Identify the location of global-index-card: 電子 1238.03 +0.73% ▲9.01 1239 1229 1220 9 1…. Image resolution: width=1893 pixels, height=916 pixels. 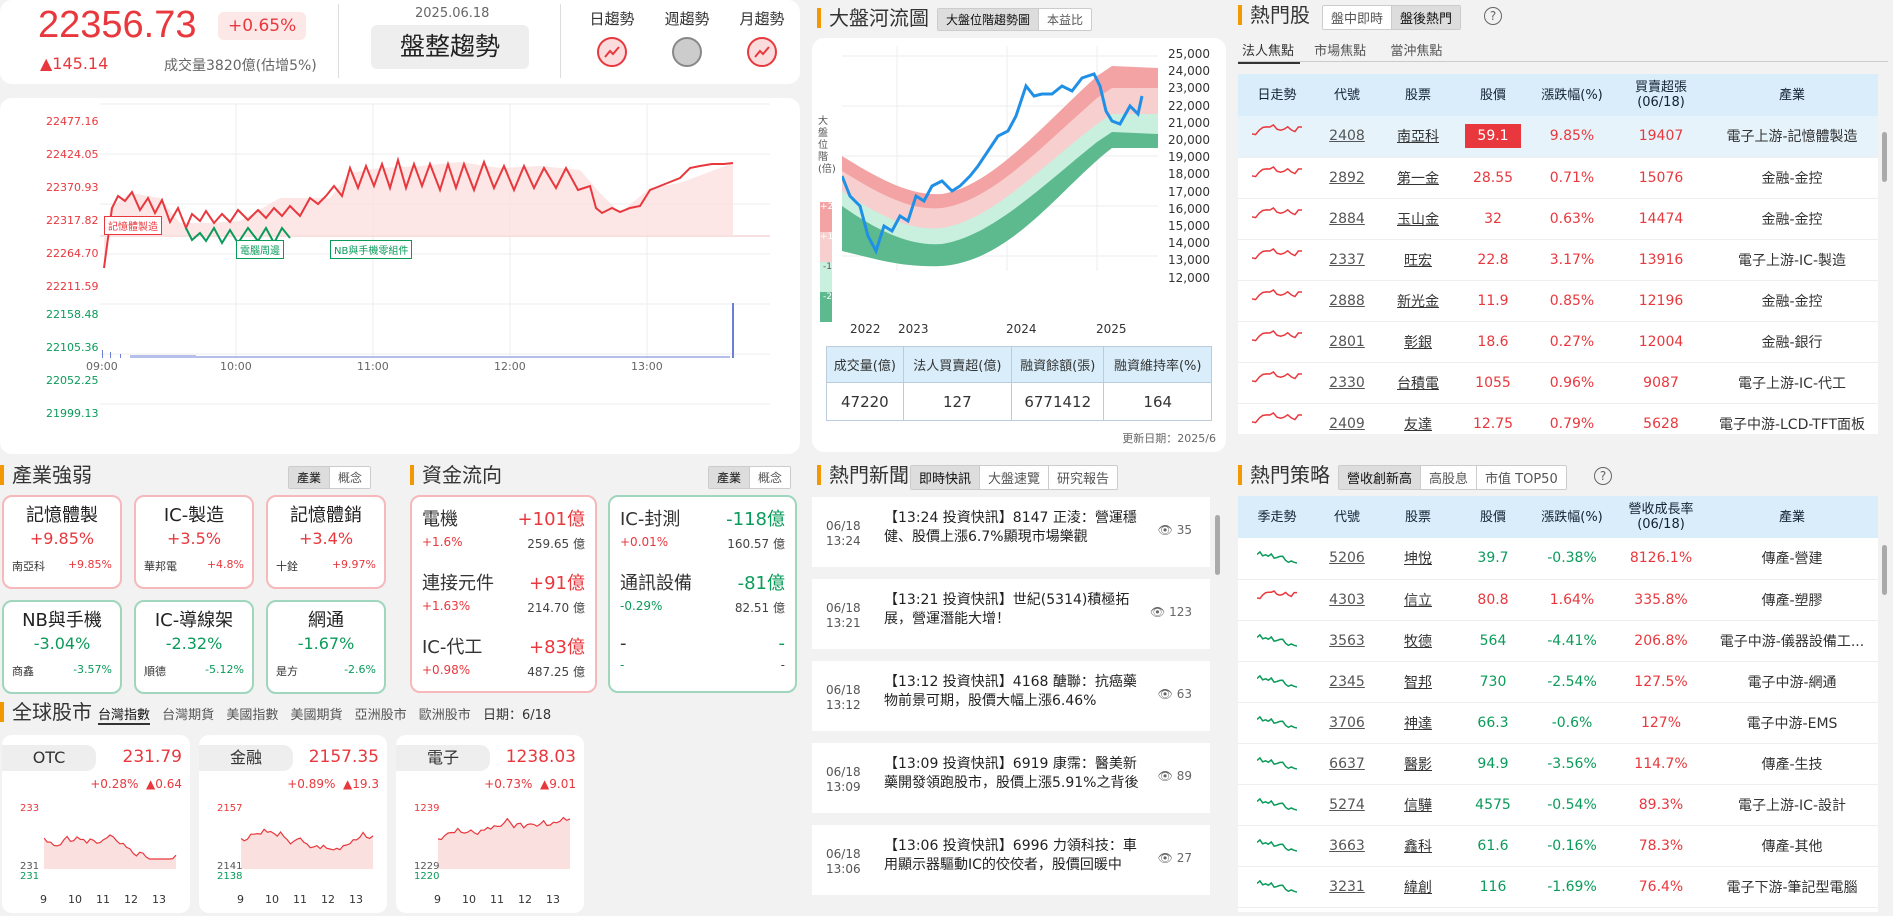
(490, 824).